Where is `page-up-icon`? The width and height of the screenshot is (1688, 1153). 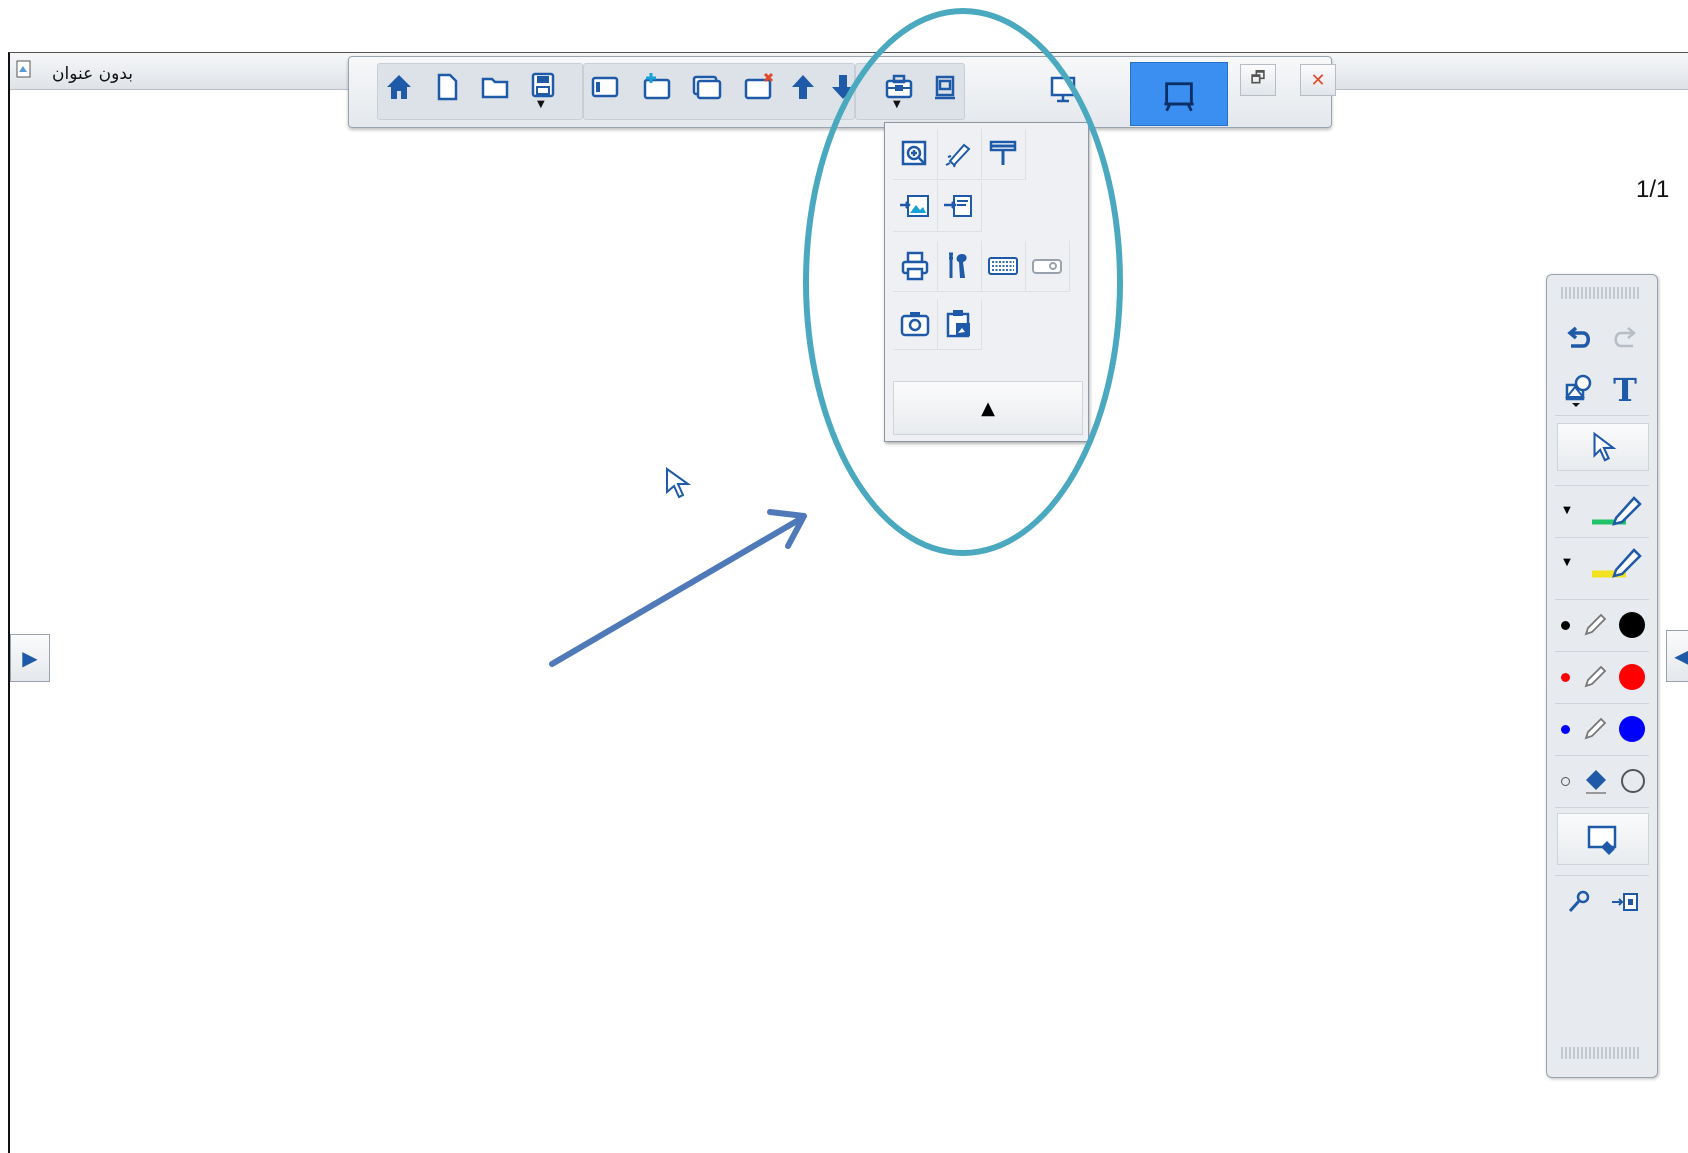 page-up-icon is located at coordinates (803, 87).